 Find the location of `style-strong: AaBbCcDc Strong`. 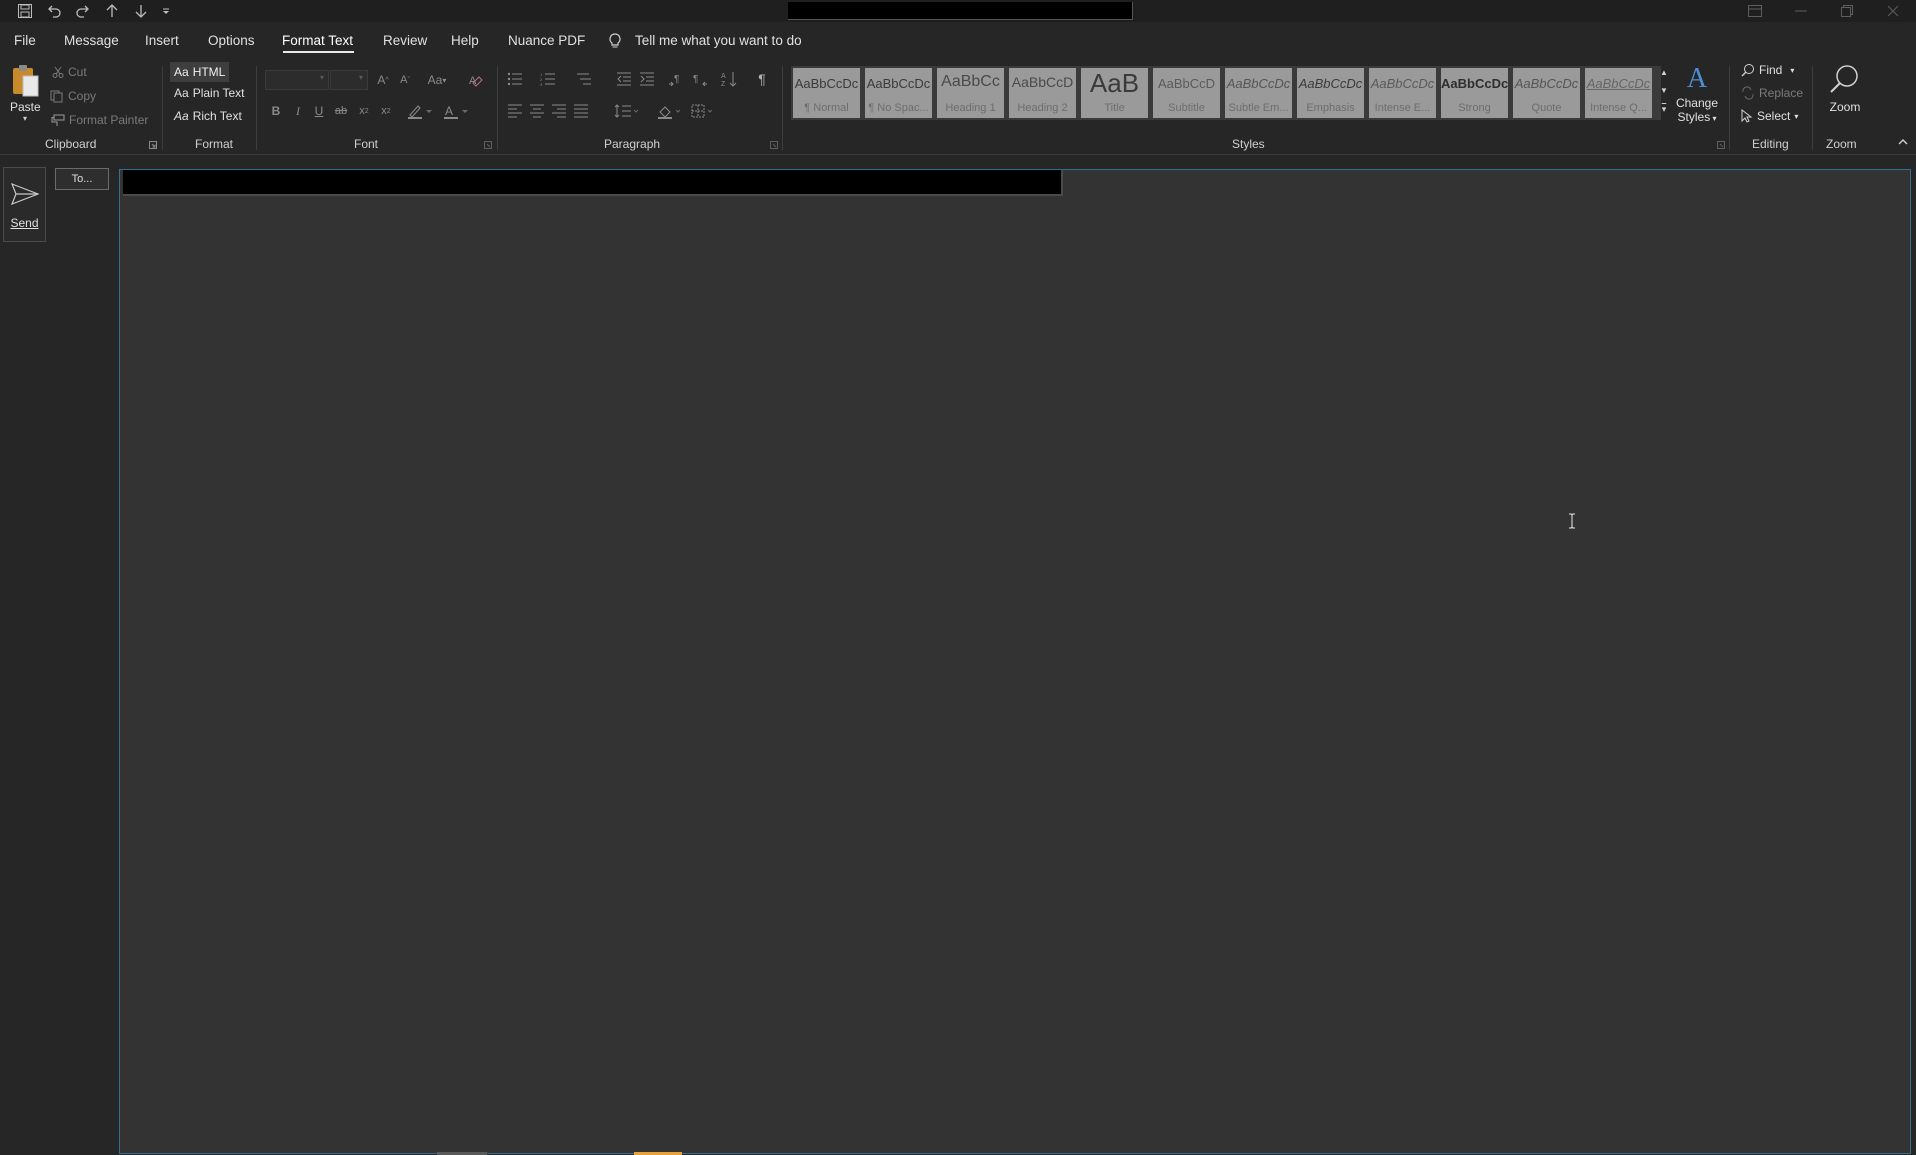

style-strong: AaBbCcDc Strong is located at coordinates (1474, 93).